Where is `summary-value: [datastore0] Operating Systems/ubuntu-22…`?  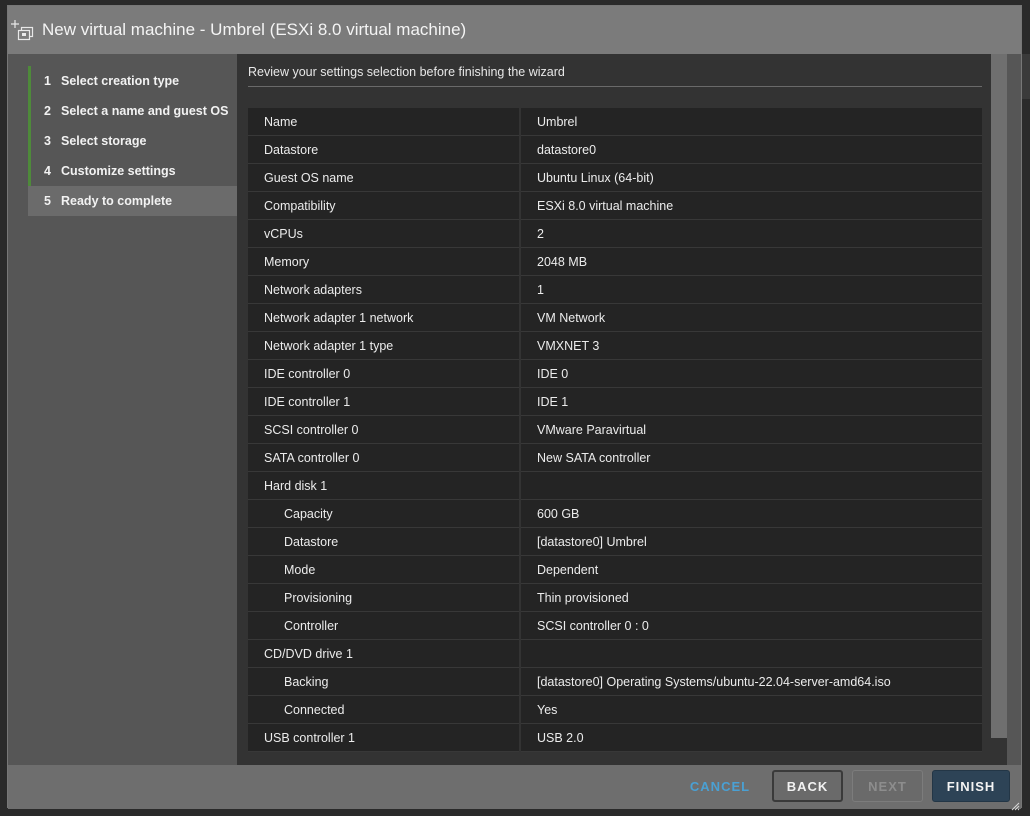 summary-value: [datastore0] Operating Systems/ubuntu-22… is located at coordinates (751, 681).